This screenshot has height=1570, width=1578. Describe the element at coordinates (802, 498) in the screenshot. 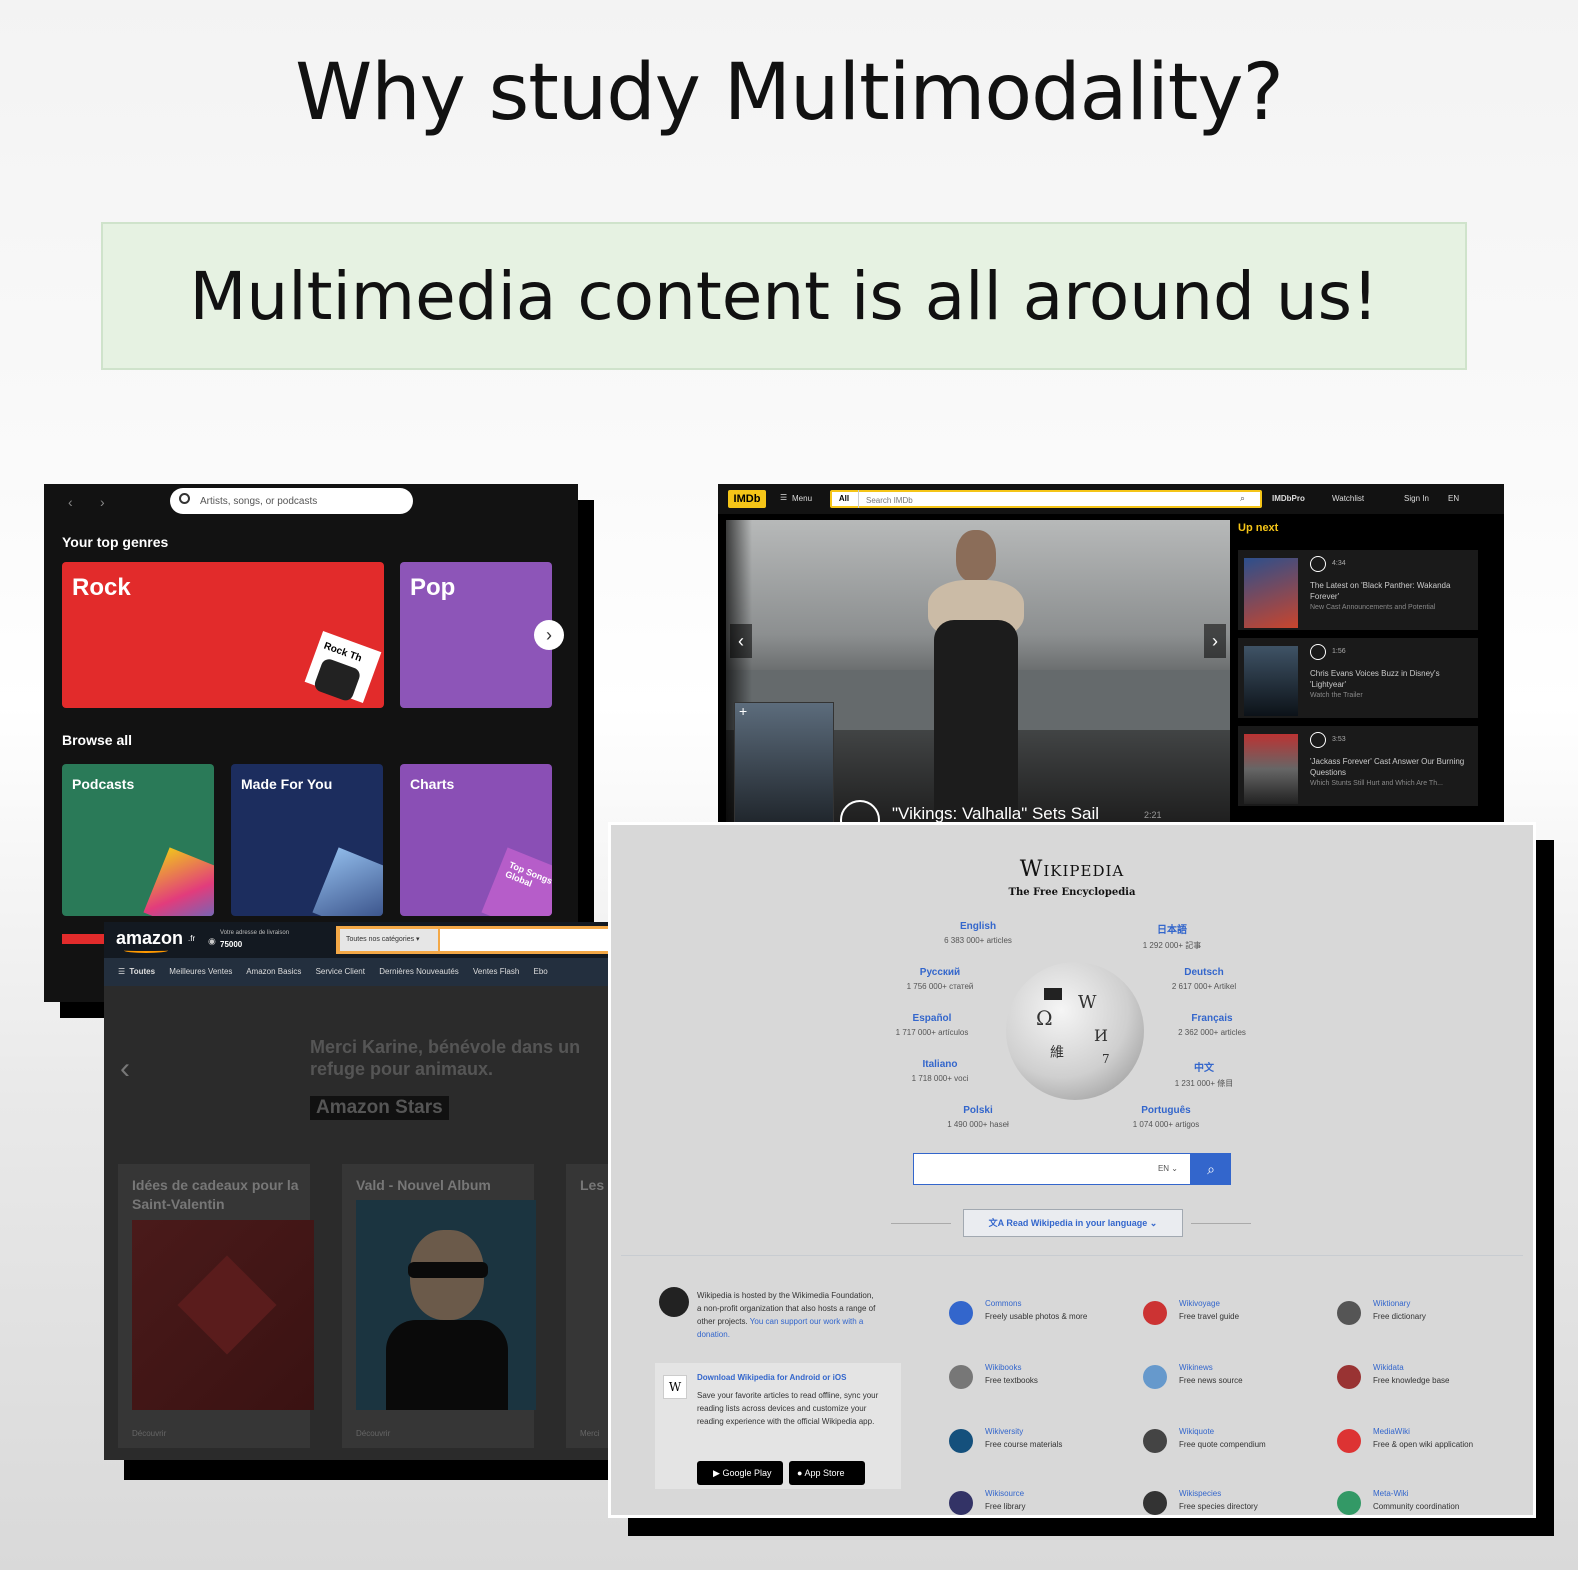

I see `imdb-menu-label: Menu` at that location.